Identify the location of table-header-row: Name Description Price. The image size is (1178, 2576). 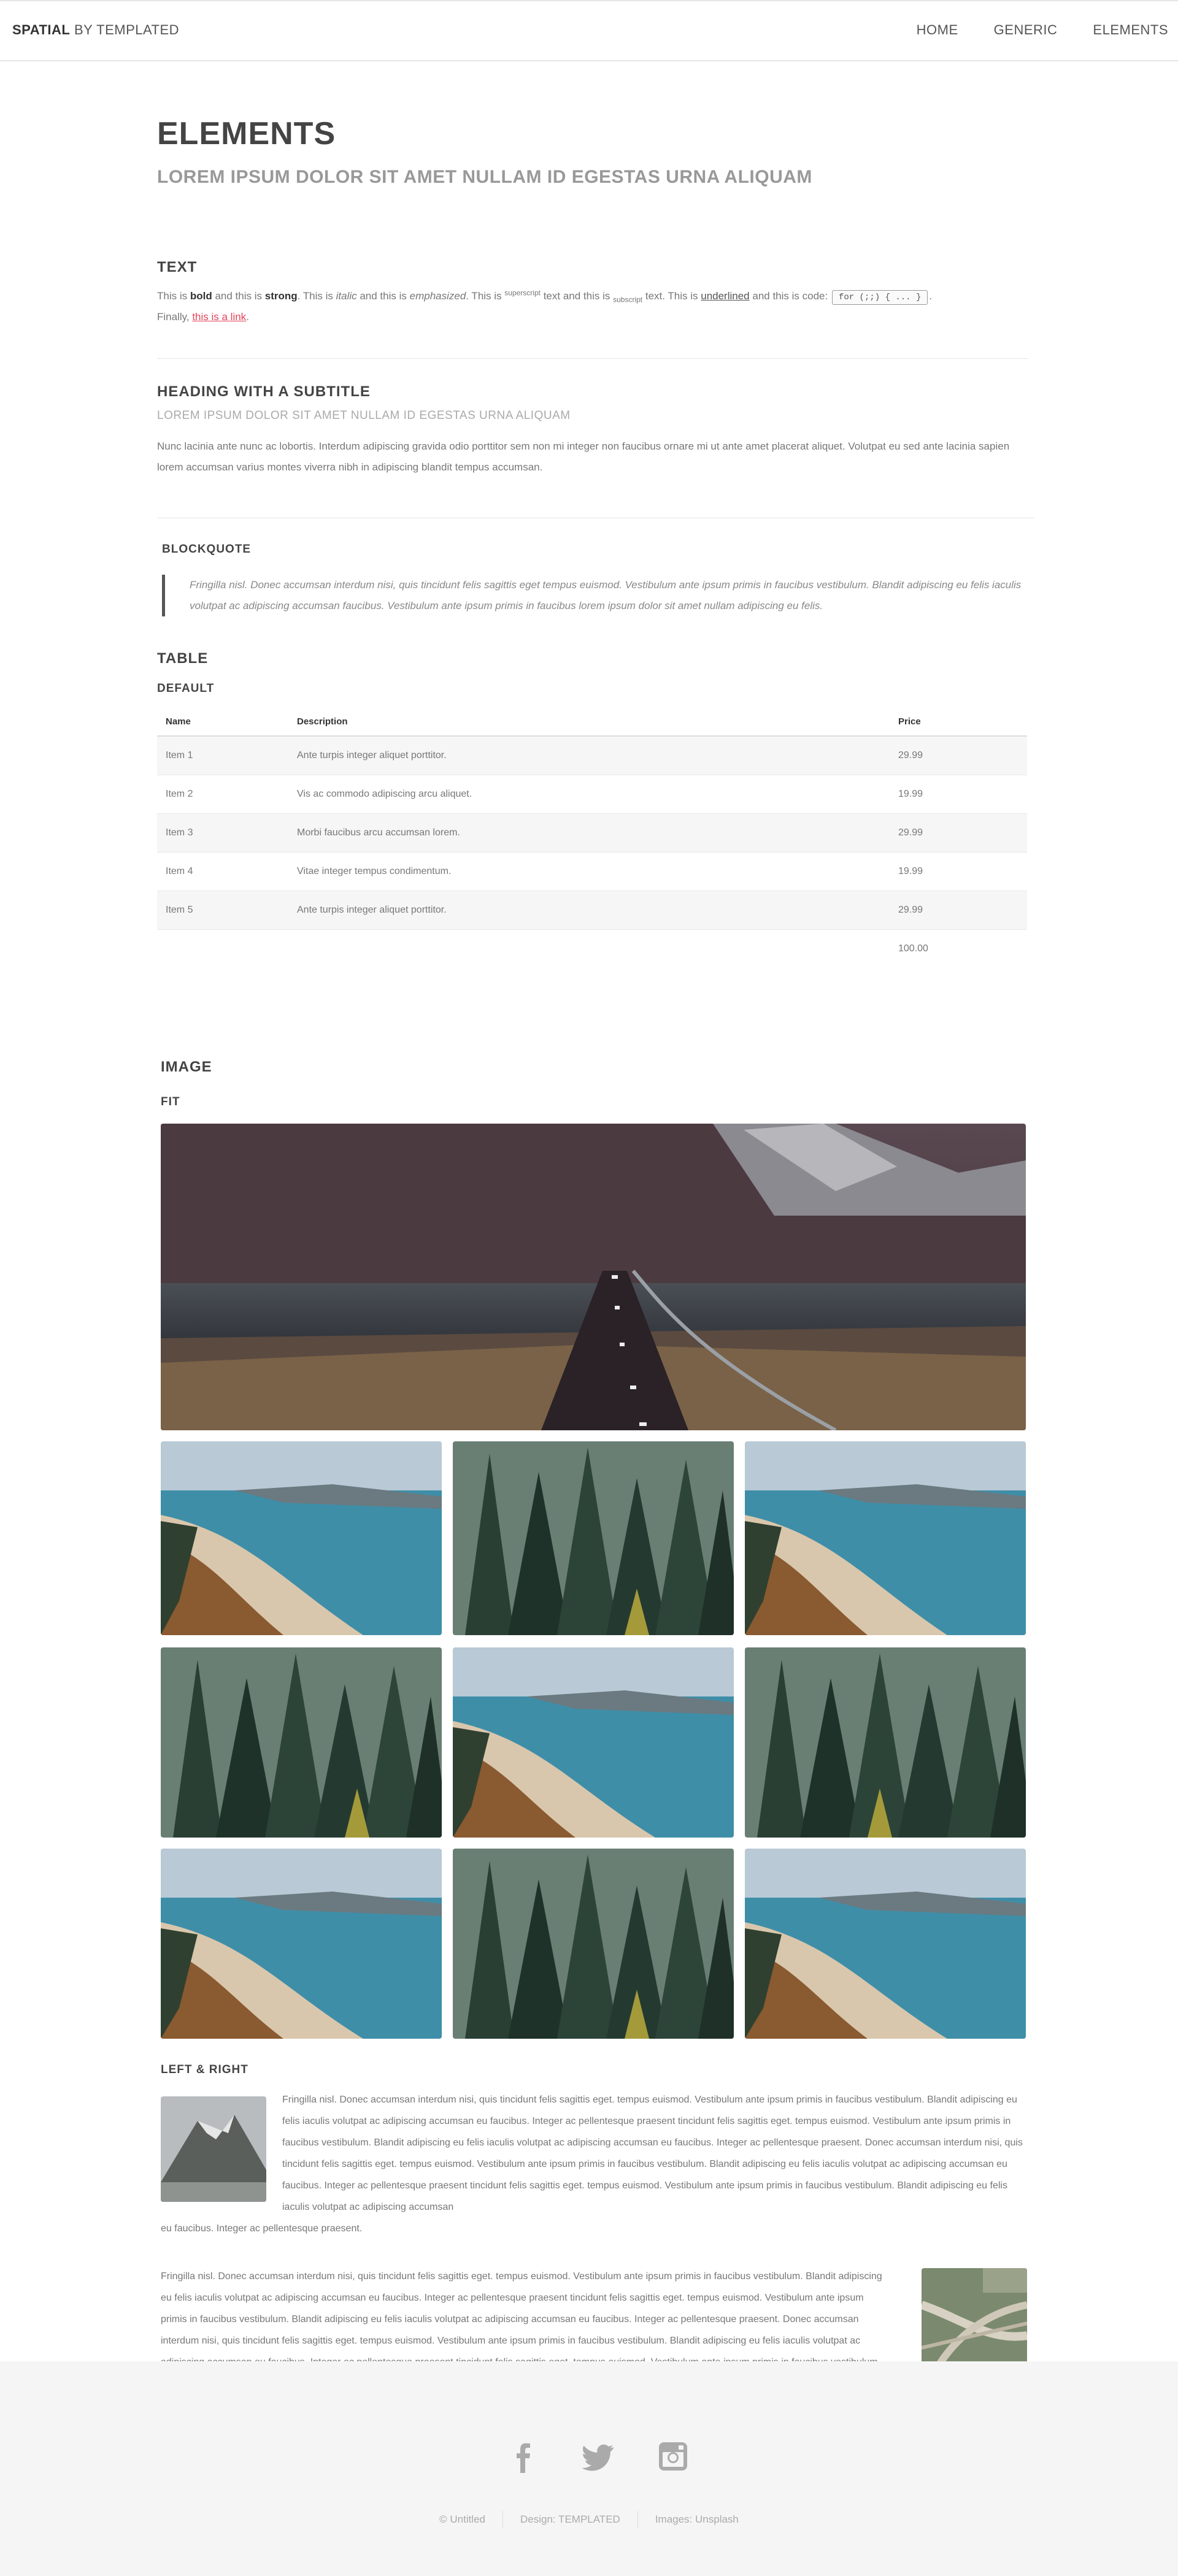
(592, 722).